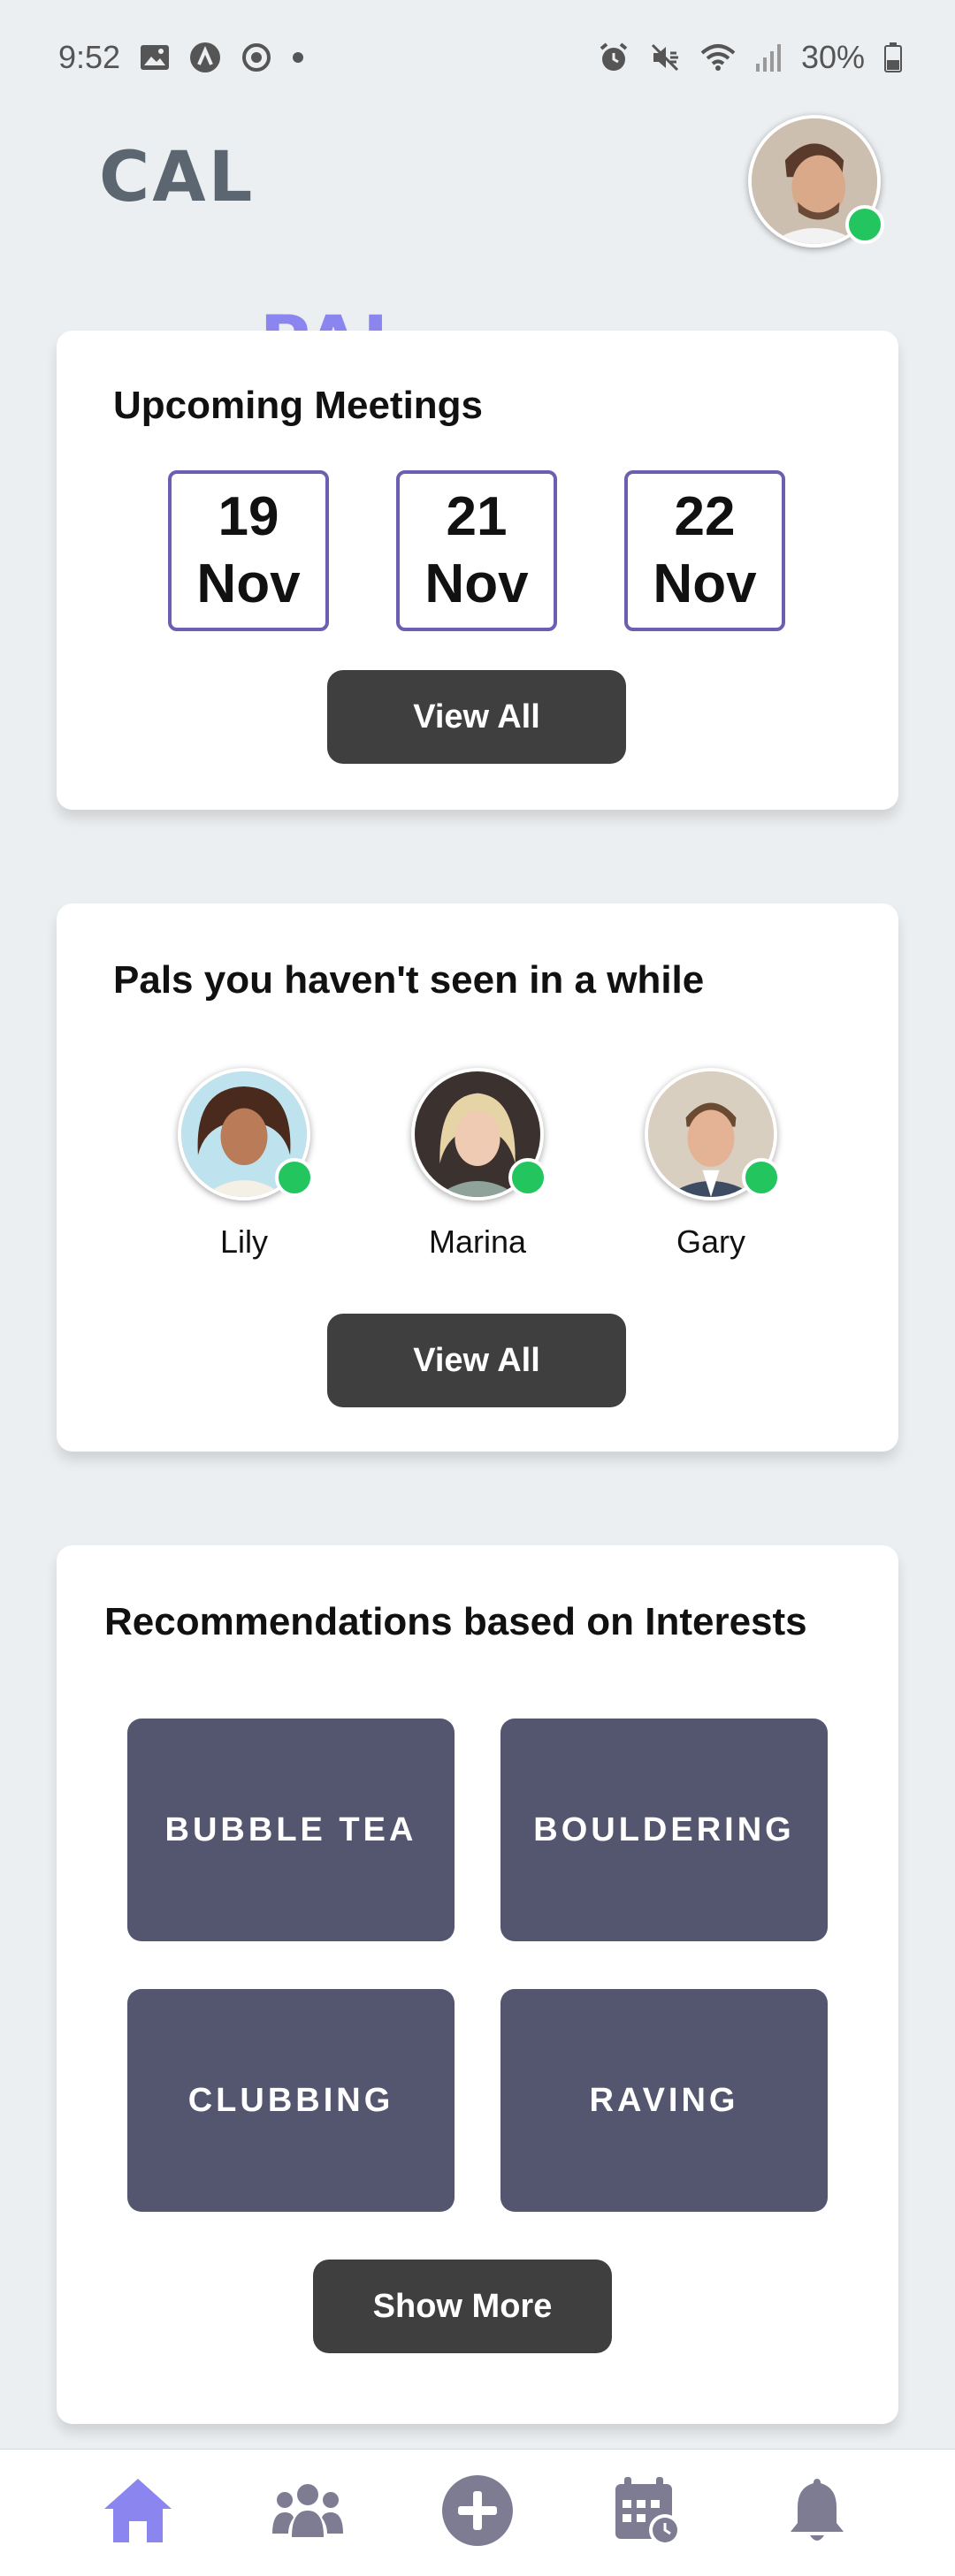  I want to click on app-header: CALPAL, so click(477, 248).